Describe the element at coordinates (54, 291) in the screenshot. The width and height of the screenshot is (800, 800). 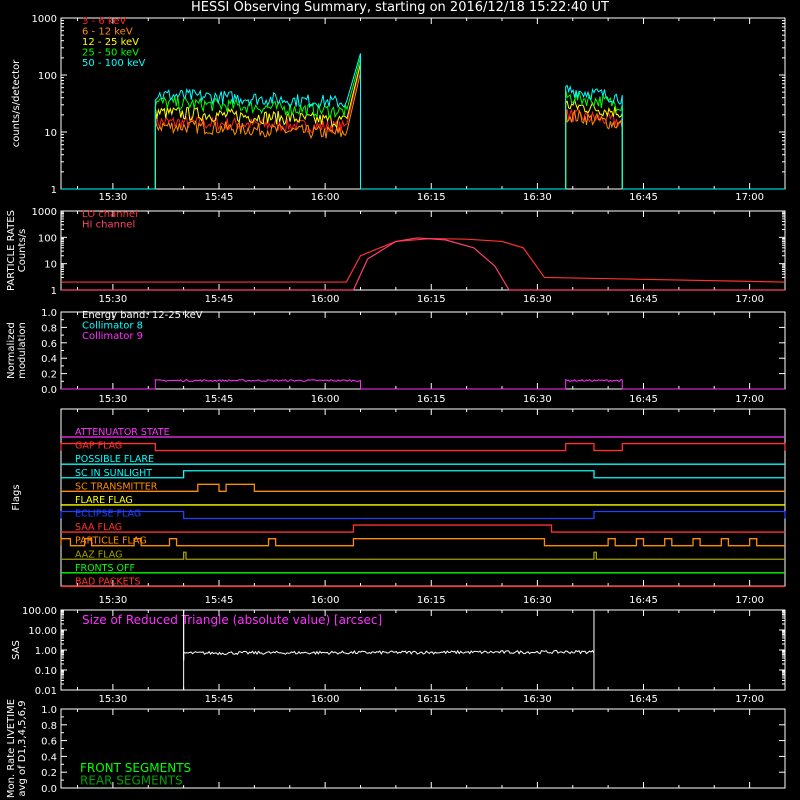
I see `particle-ytick-label: 1` at that location.